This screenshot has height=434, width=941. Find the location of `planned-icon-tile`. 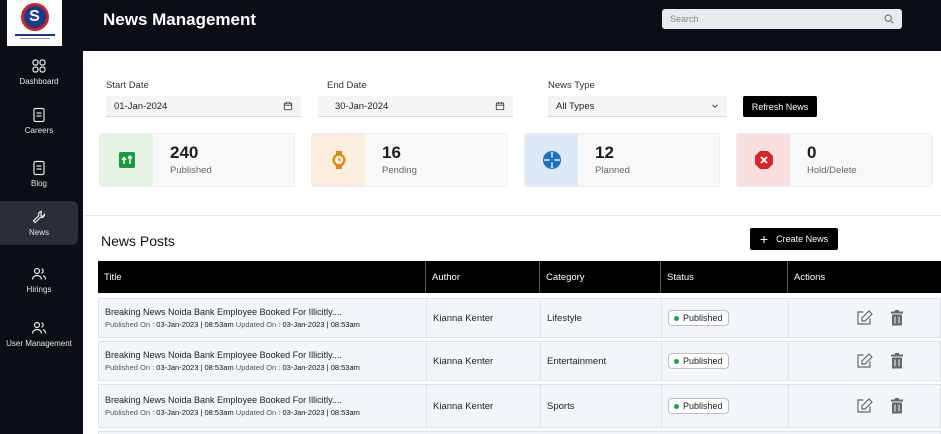

planned-icon-tile is located at coordinates (551, 160).